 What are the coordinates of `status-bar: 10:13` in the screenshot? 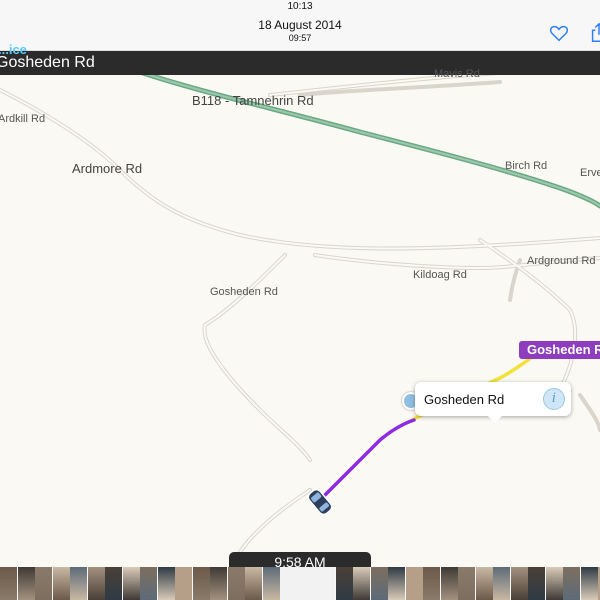 It's located at (300, 7).